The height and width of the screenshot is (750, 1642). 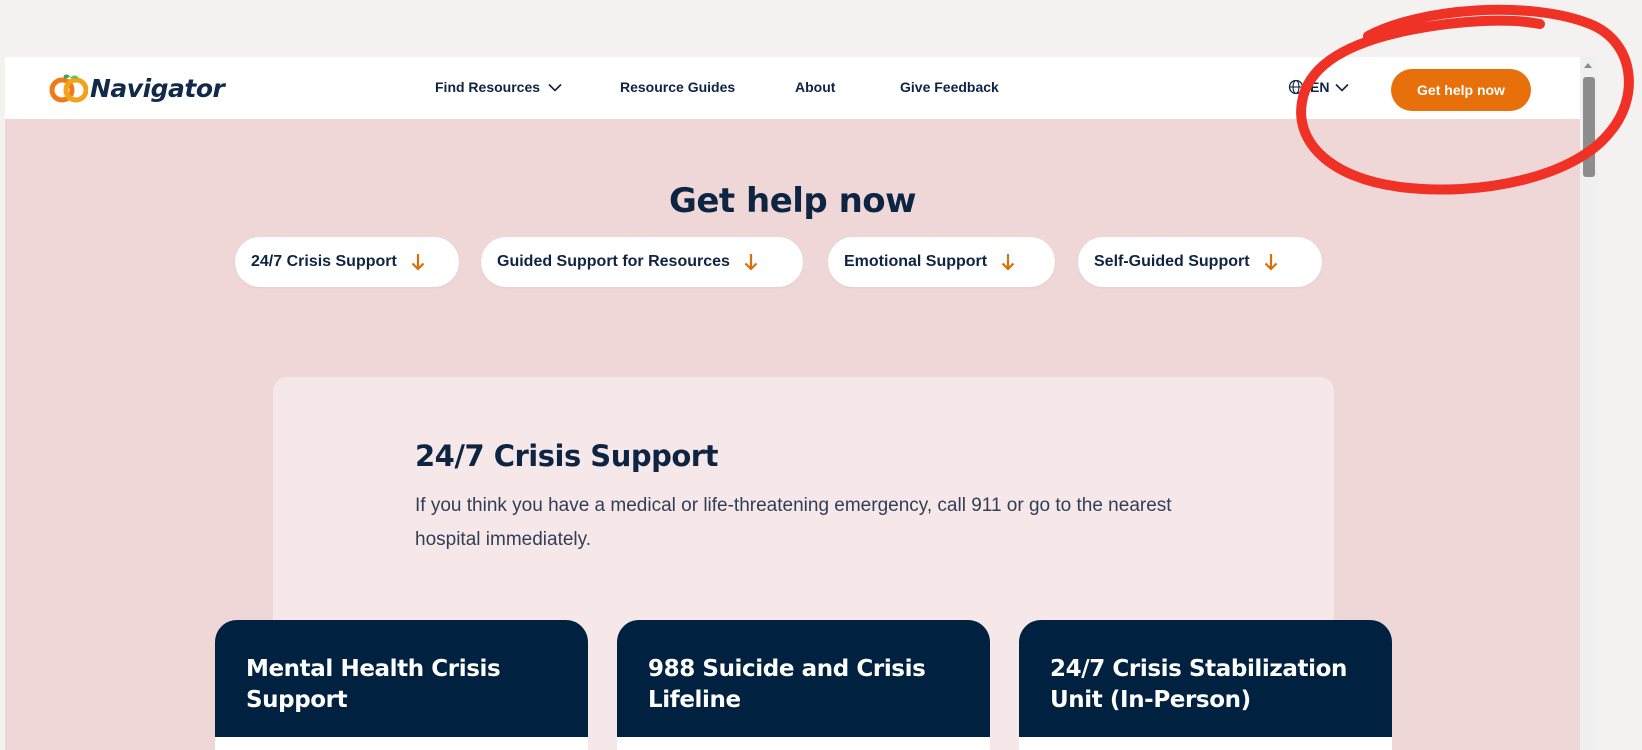 I want to click on nav-about: About, so click(x=815, y=87).